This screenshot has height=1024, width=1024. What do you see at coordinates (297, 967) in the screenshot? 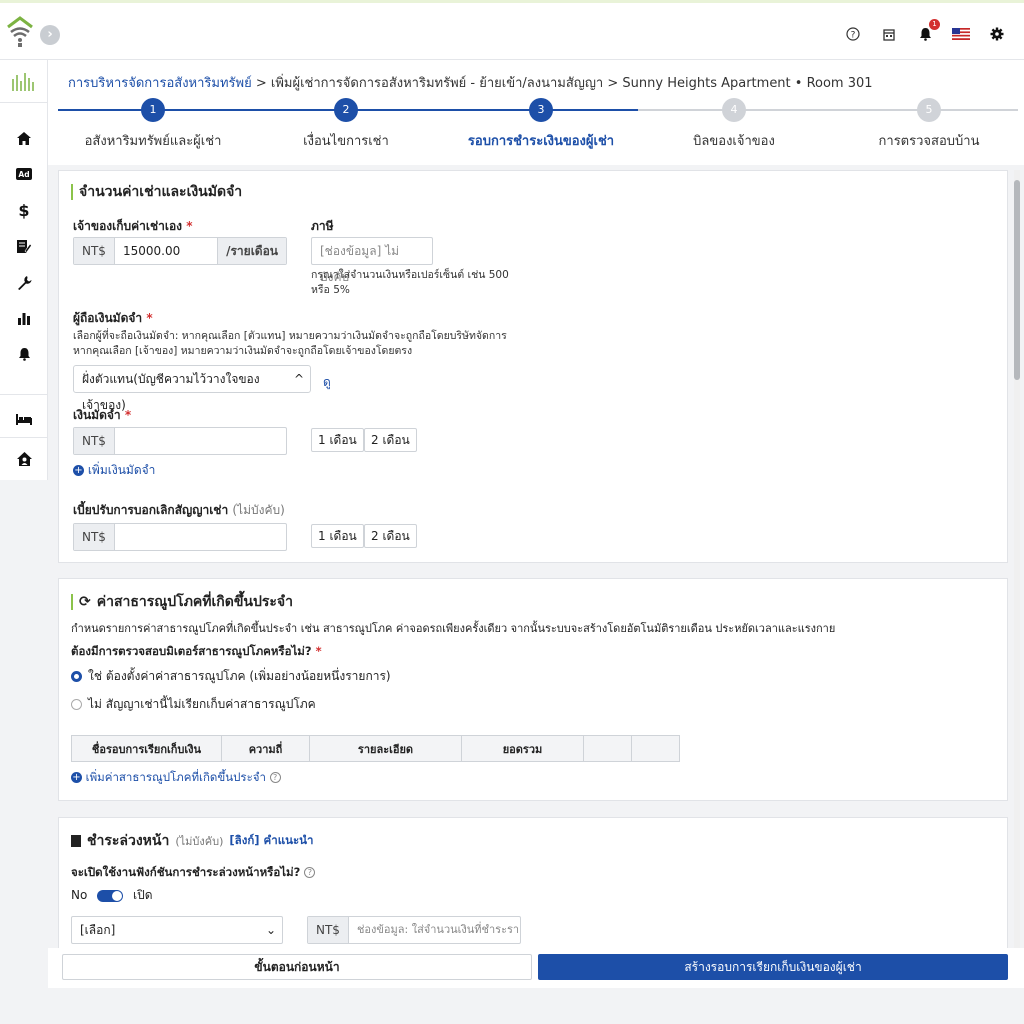
I see `previous-step-button: ขั้นตอนก่อนหน้า` at bounding box center [297, 967].